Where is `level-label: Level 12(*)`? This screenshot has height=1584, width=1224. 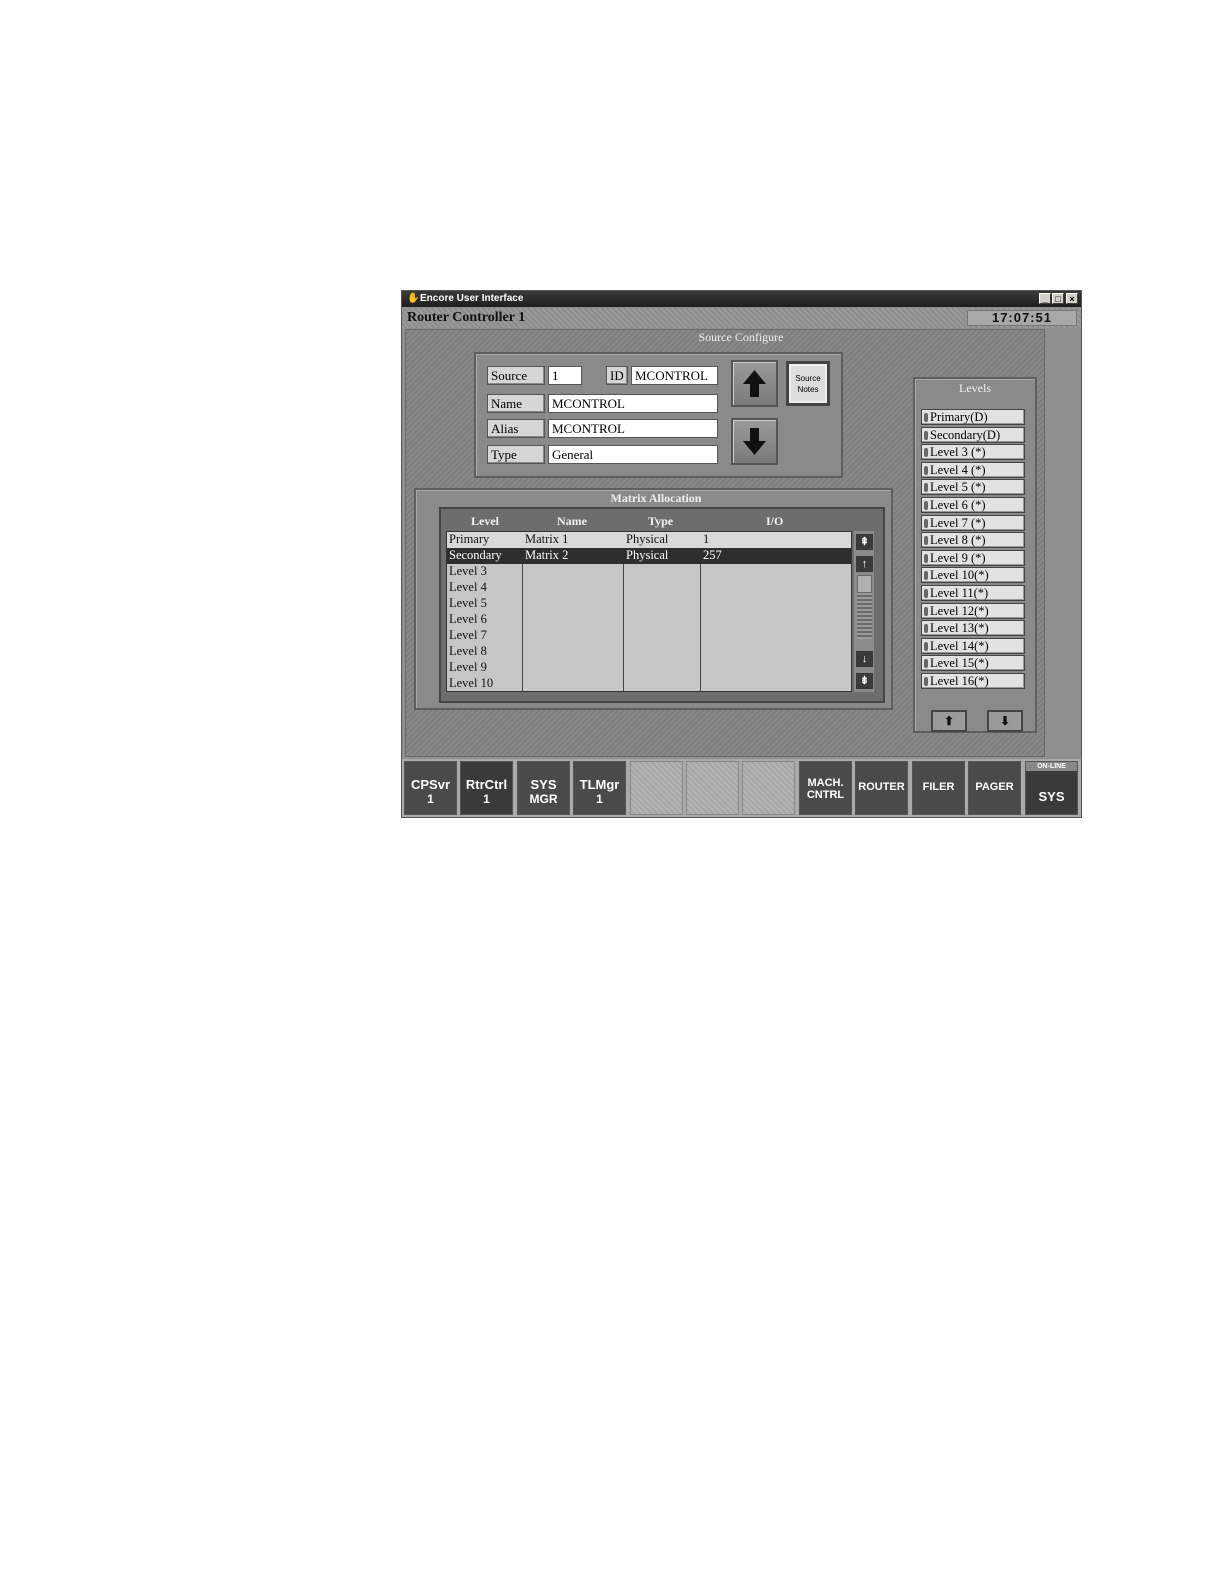 level-label: Level 12(*) is located at coordinates (959, 610).